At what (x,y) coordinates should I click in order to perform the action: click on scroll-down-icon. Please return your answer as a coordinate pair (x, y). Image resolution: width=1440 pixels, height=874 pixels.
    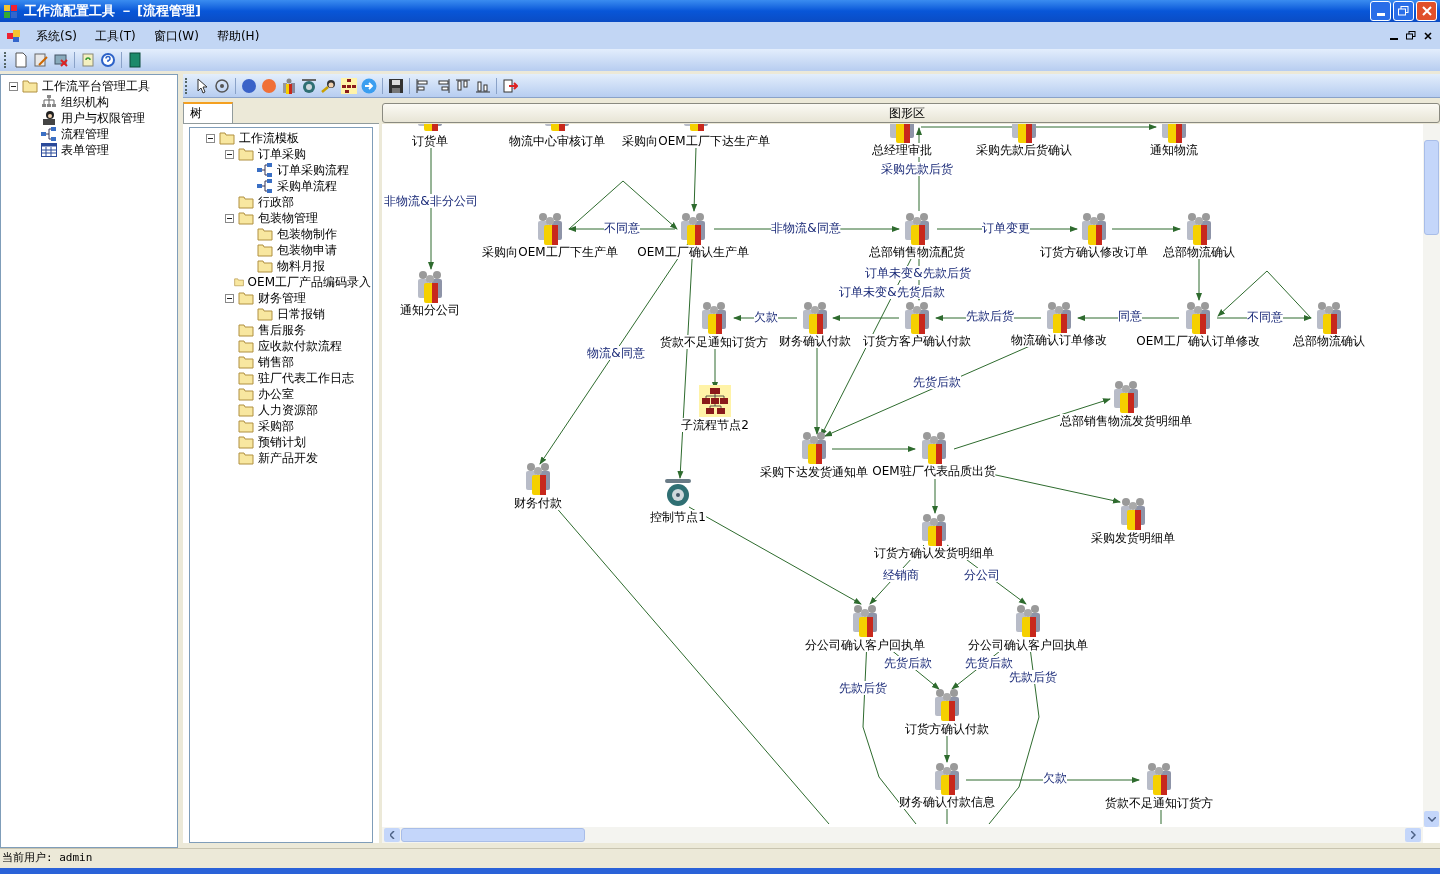
    Looking at the image, I should click on (1431, 819).